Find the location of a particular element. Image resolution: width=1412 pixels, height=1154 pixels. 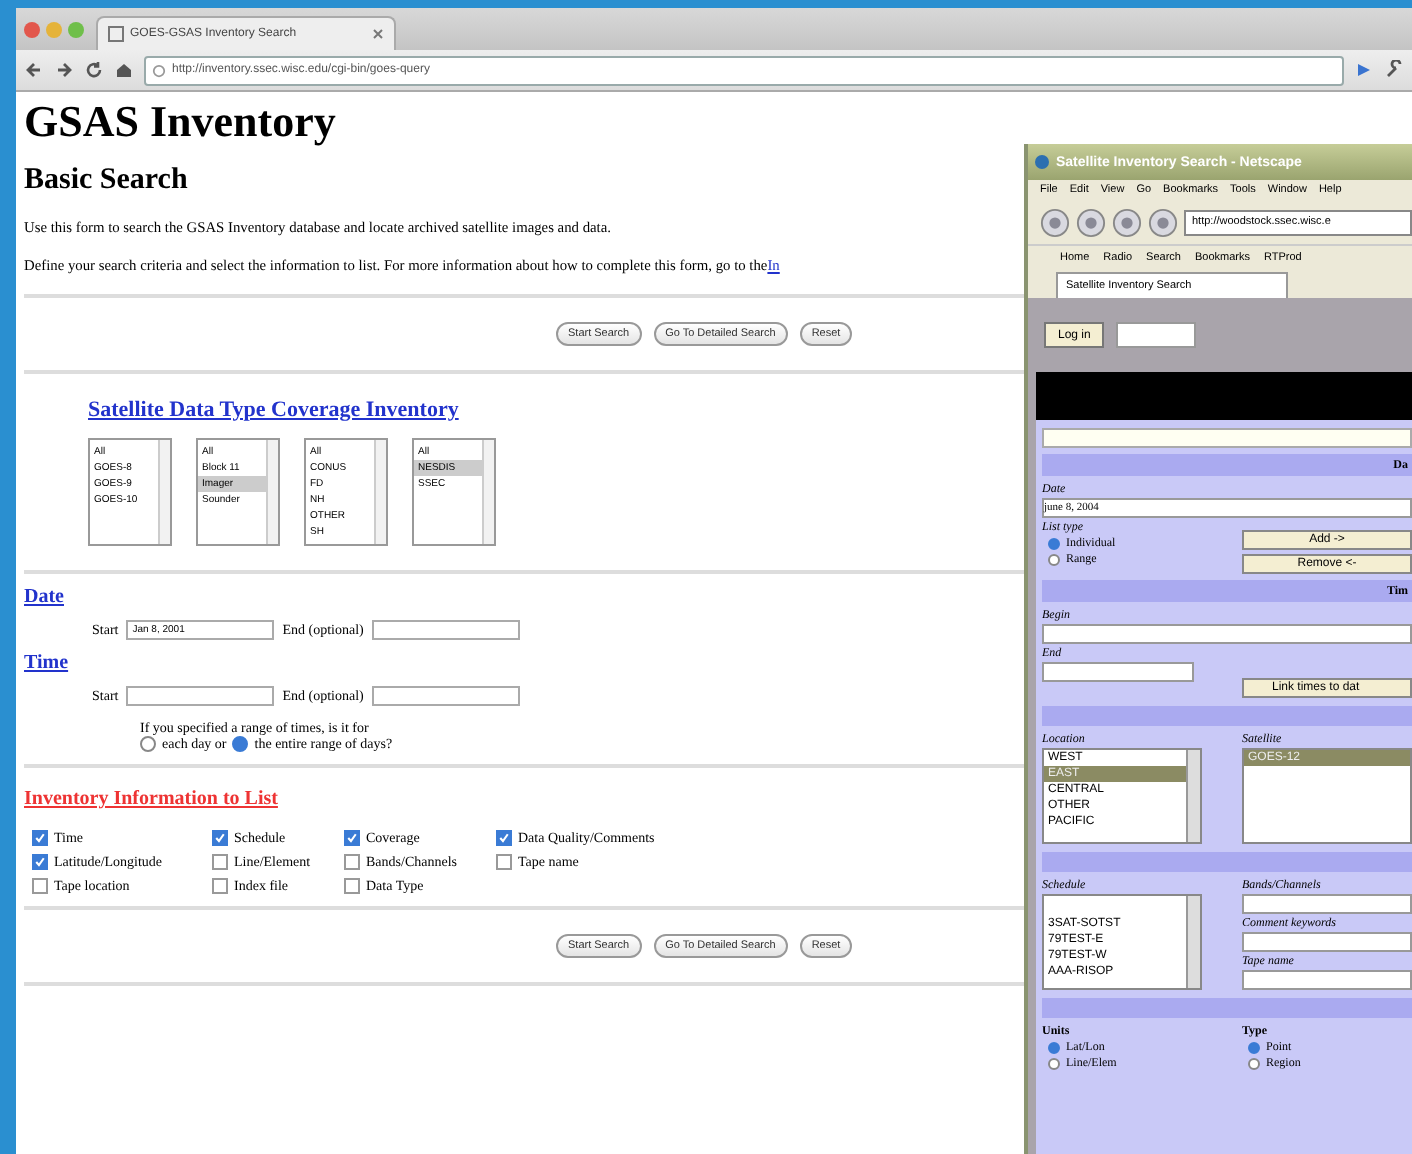

login-field is located at coordinates (1156, 335).